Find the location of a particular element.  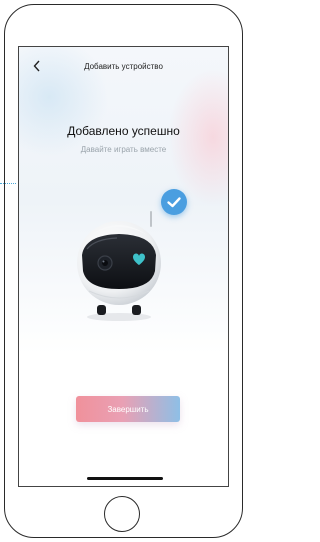

robot-device-image is located at coordinates (119, 266).